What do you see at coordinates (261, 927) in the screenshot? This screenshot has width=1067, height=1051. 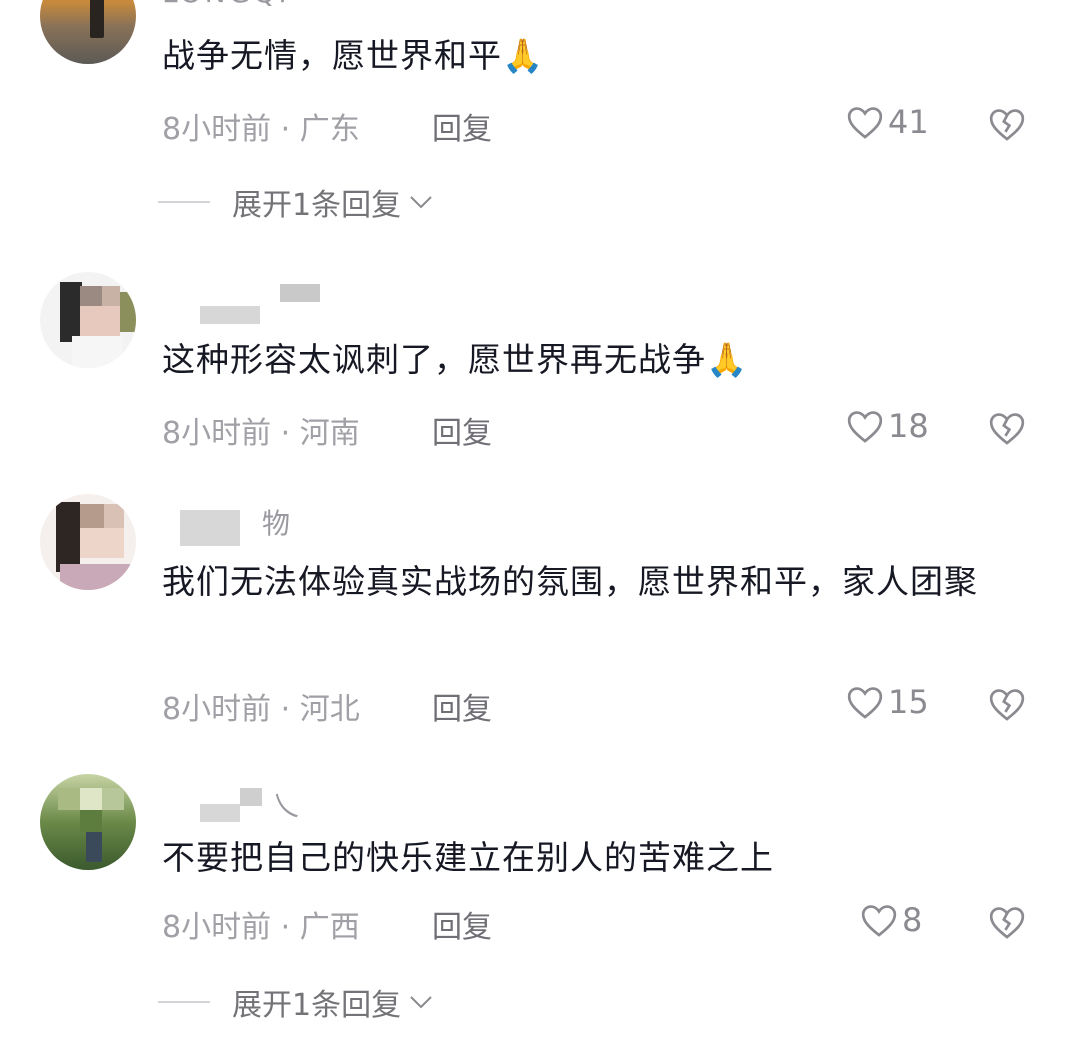 I see `time-location: 8小时前 · 广西` at bounding box center [261, 927].